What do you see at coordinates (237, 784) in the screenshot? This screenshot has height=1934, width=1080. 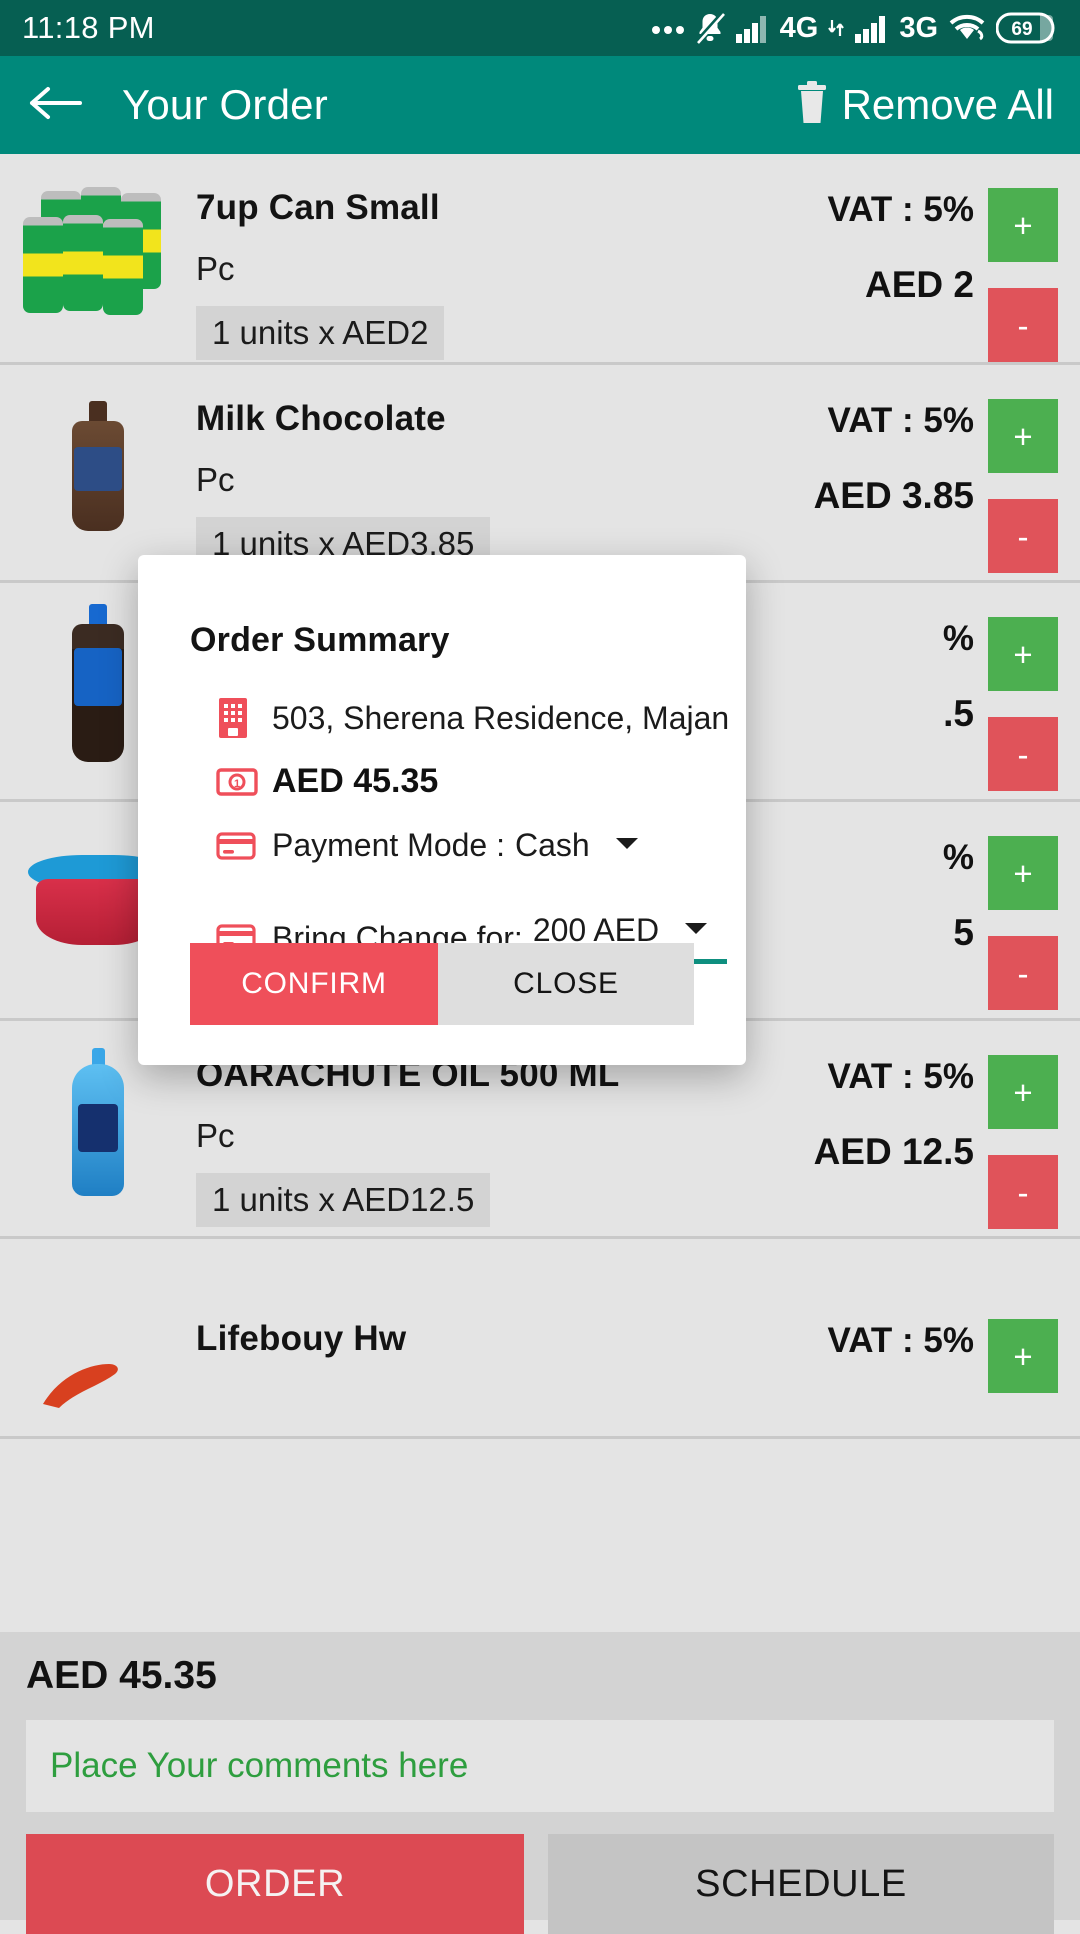 I see `svg-text: 1` at bounding box center [237, 784].